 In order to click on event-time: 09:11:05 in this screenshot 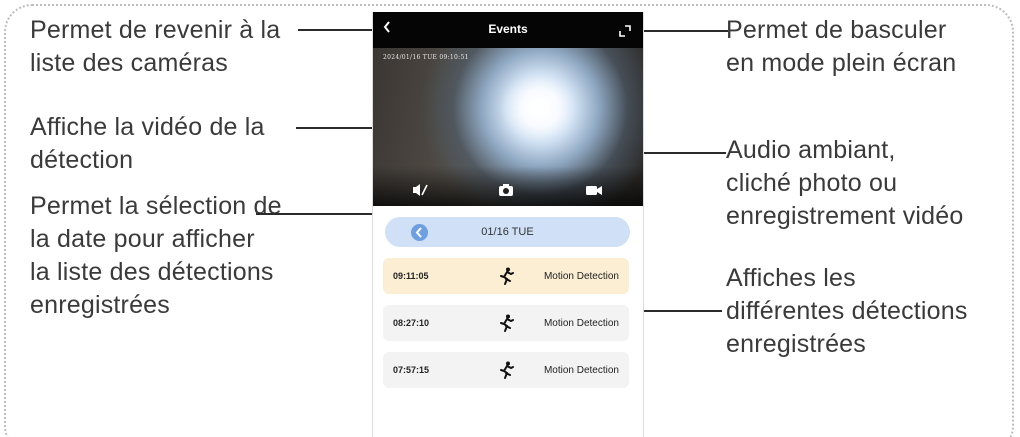, I will do `click(411, 276)`.